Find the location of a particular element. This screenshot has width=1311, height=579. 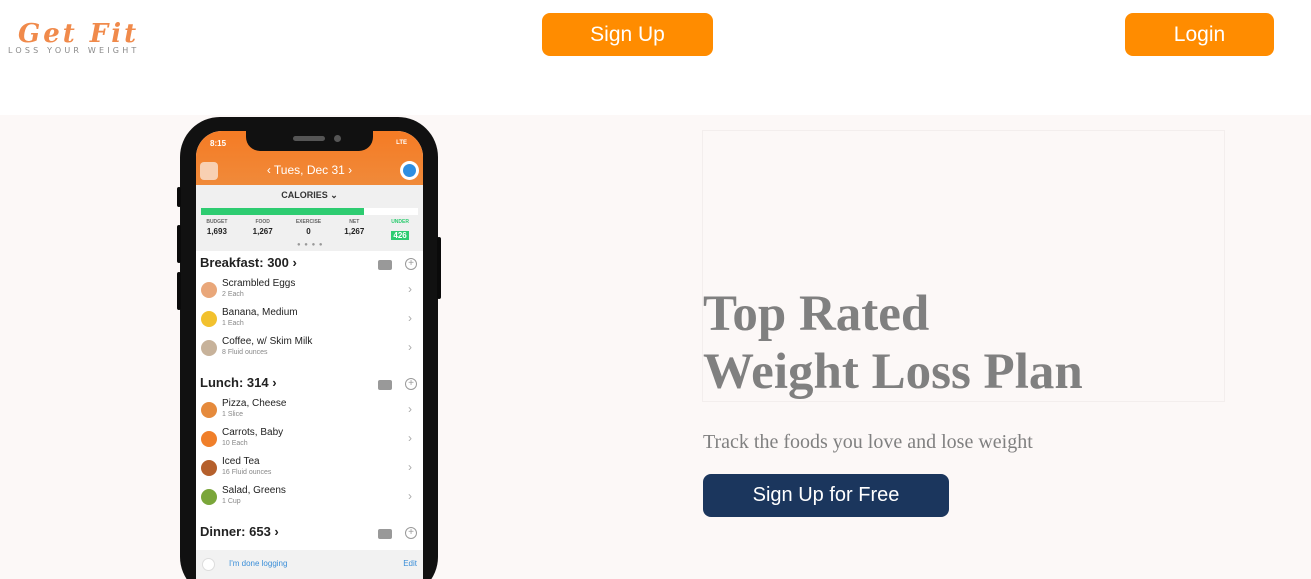

stat-label: EXERCISE is located at coordinates (308, 222).